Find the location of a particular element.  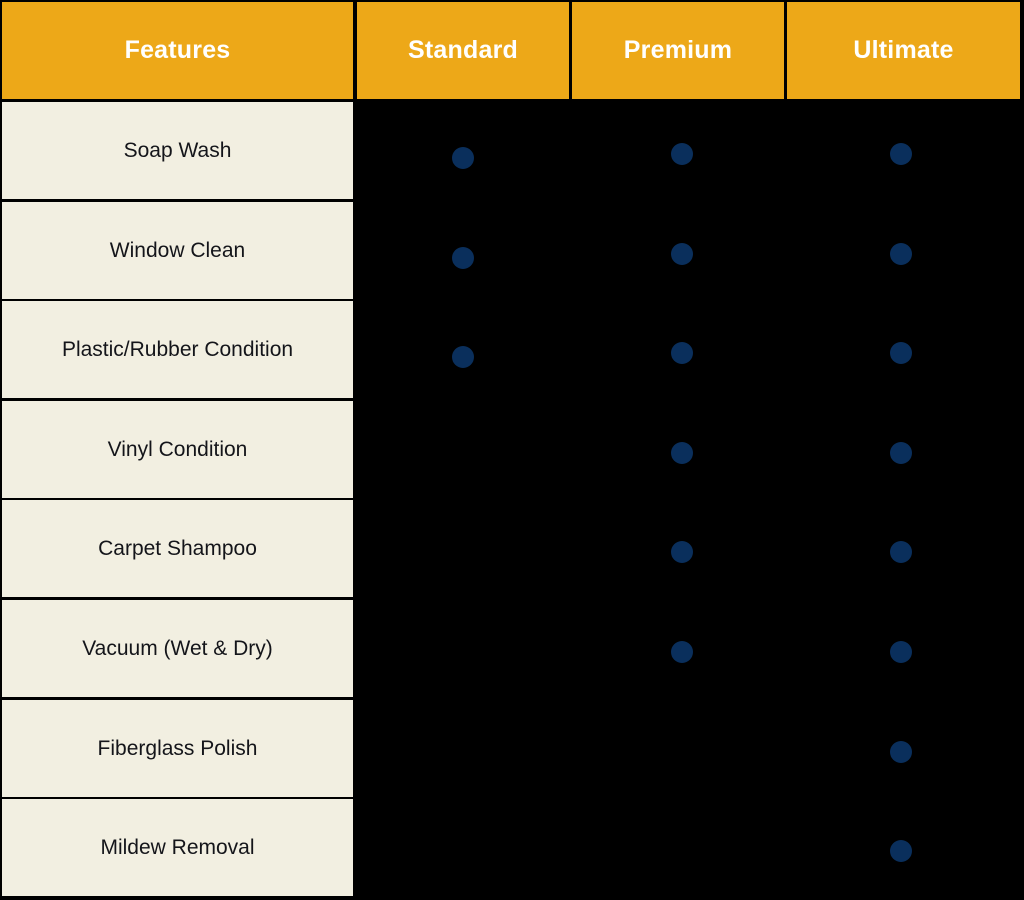

feature-label: Carpet Shampoo is located at coordinates (177, 549).